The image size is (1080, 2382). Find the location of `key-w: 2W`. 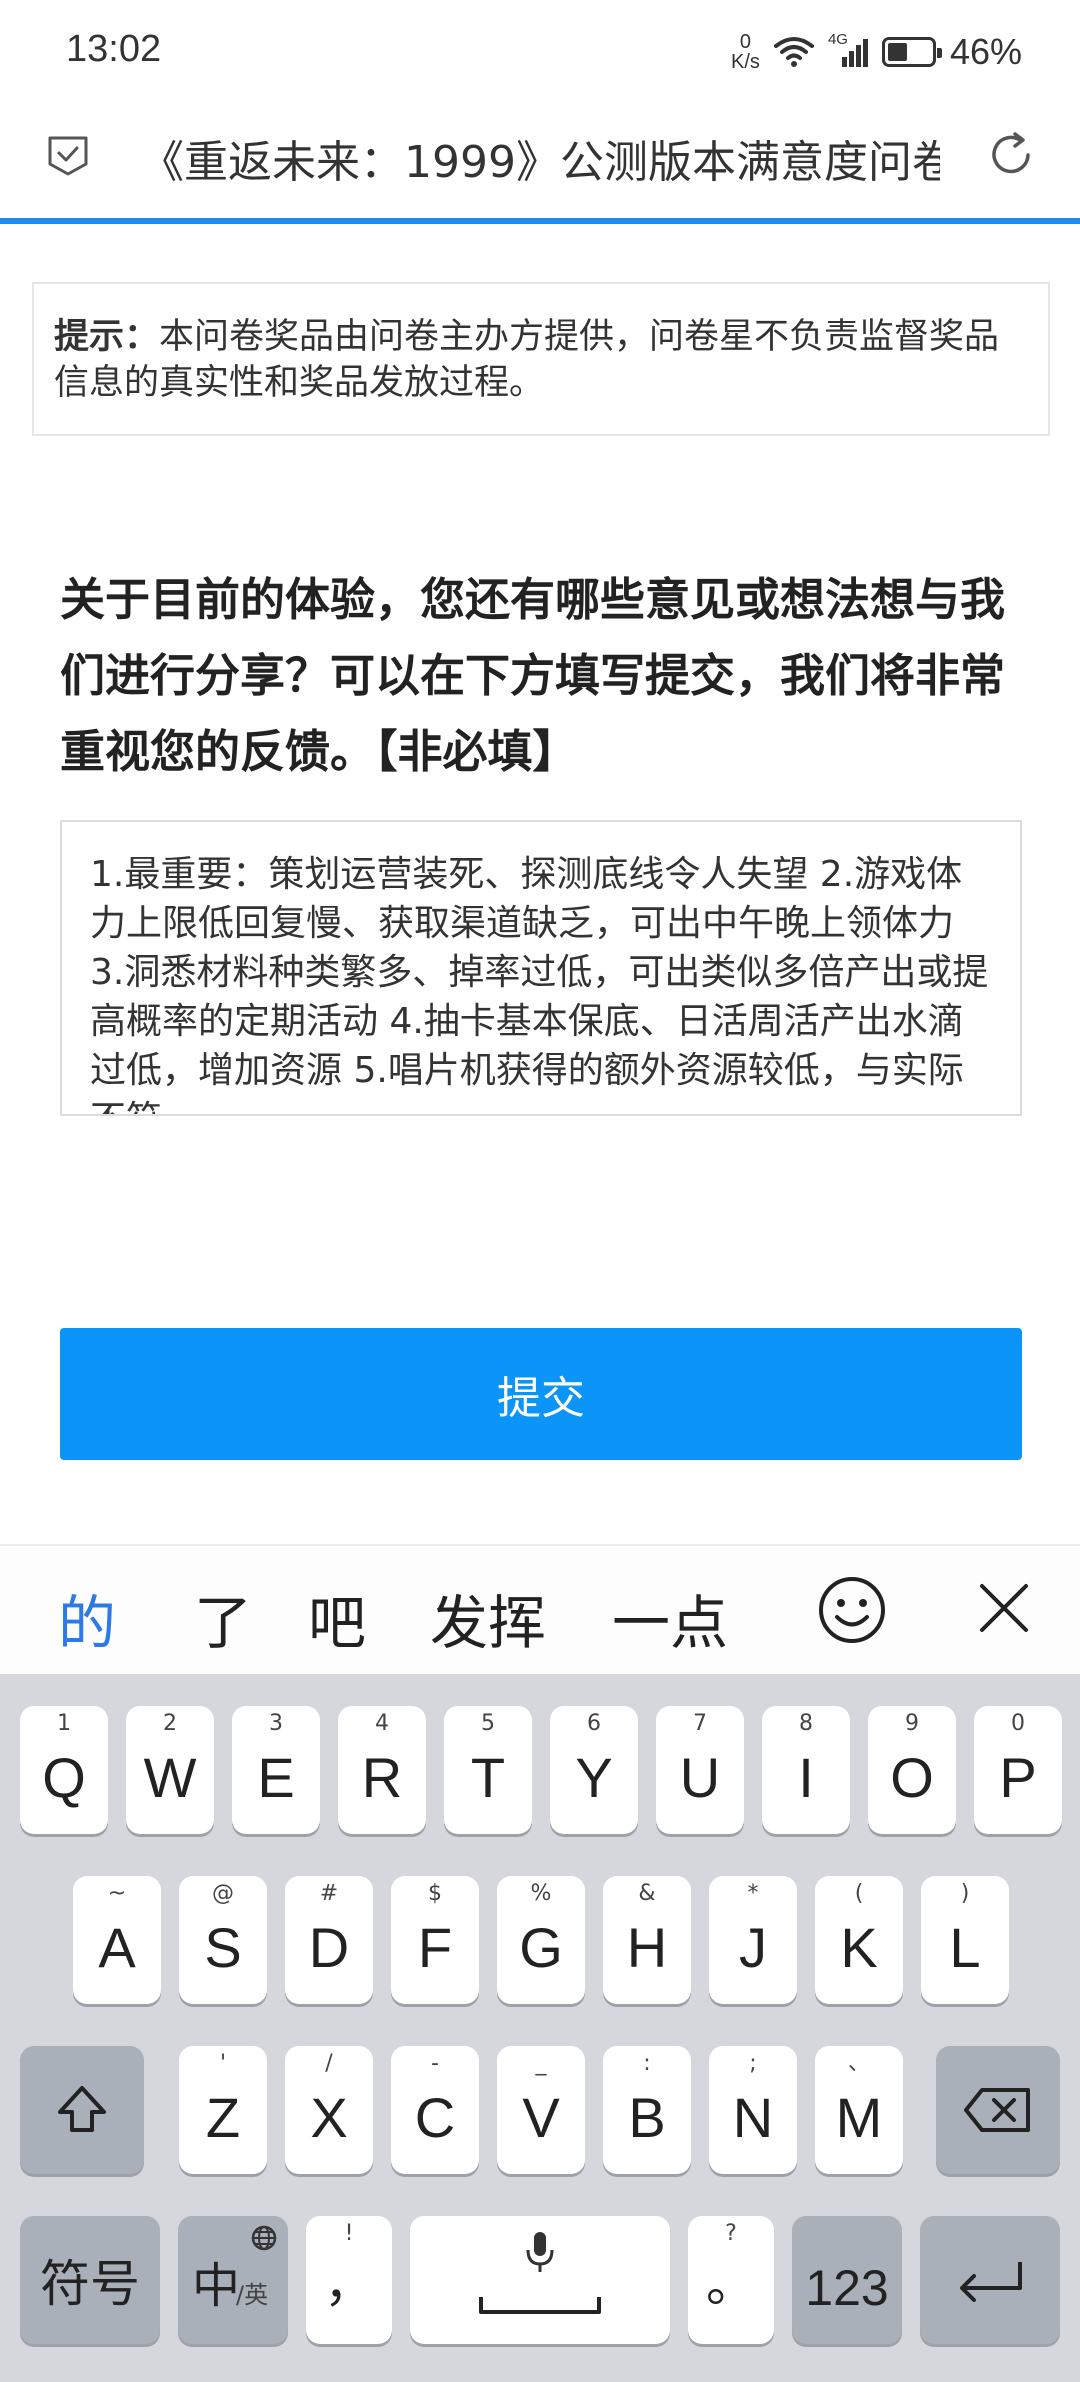

key-w: 2W is located at coordinates (170, 1770).